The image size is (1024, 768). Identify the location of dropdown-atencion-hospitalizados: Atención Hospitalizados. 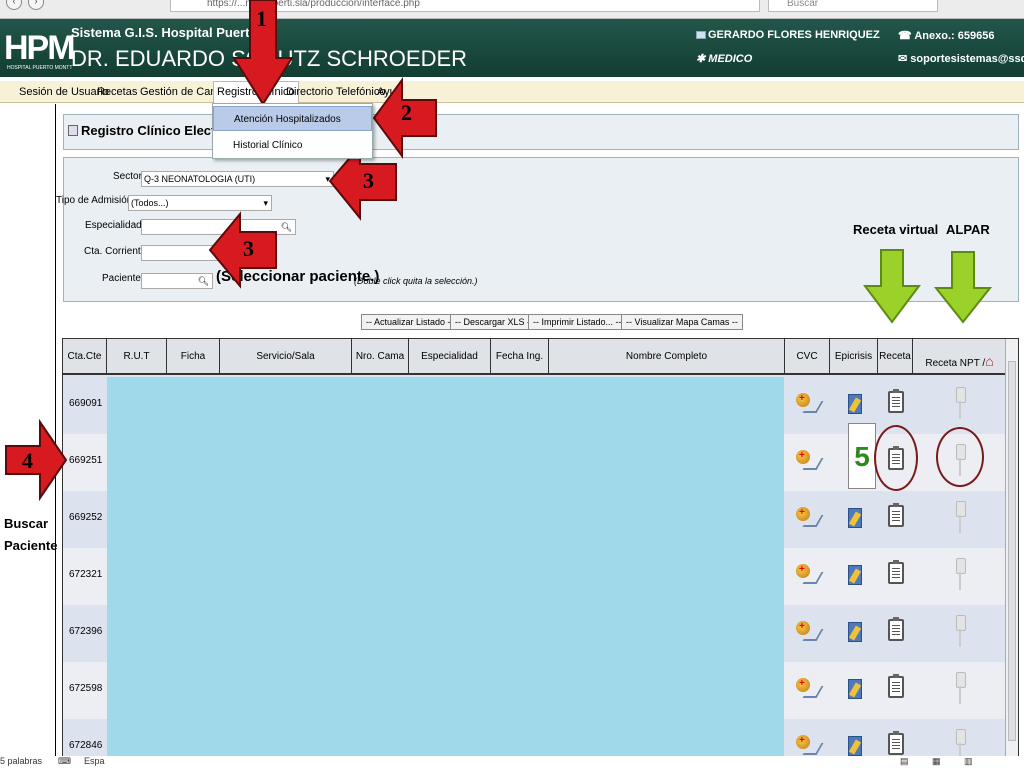
(292, 118).